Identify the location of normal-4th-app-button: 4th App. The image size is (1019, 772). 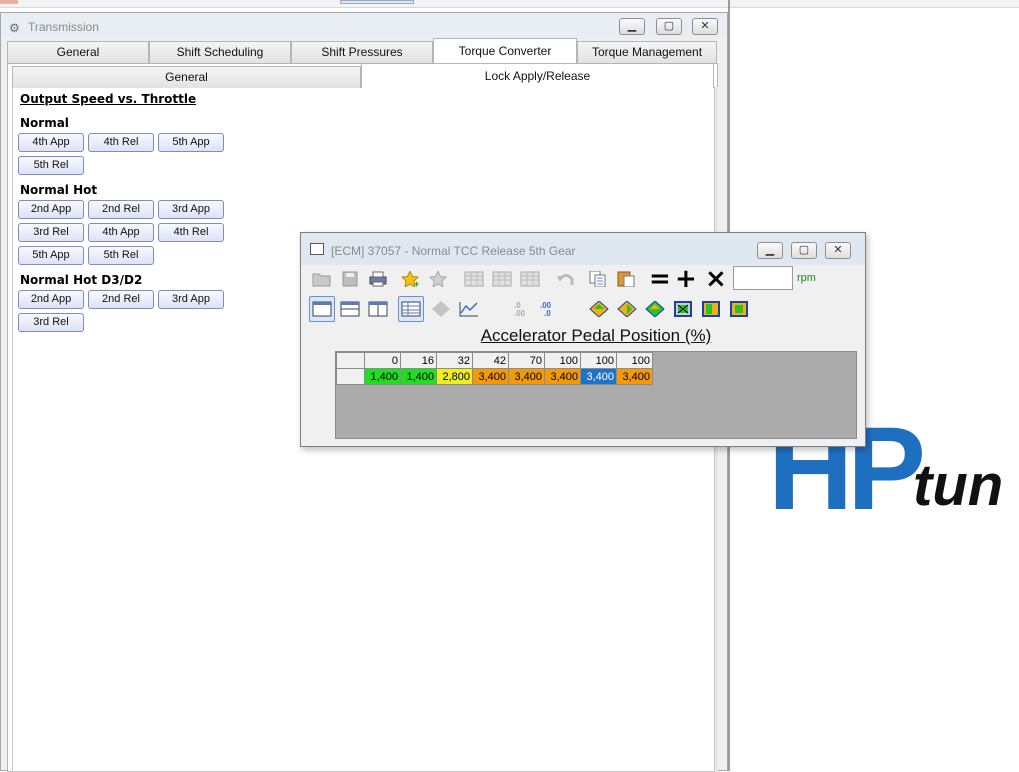
(51, 142).